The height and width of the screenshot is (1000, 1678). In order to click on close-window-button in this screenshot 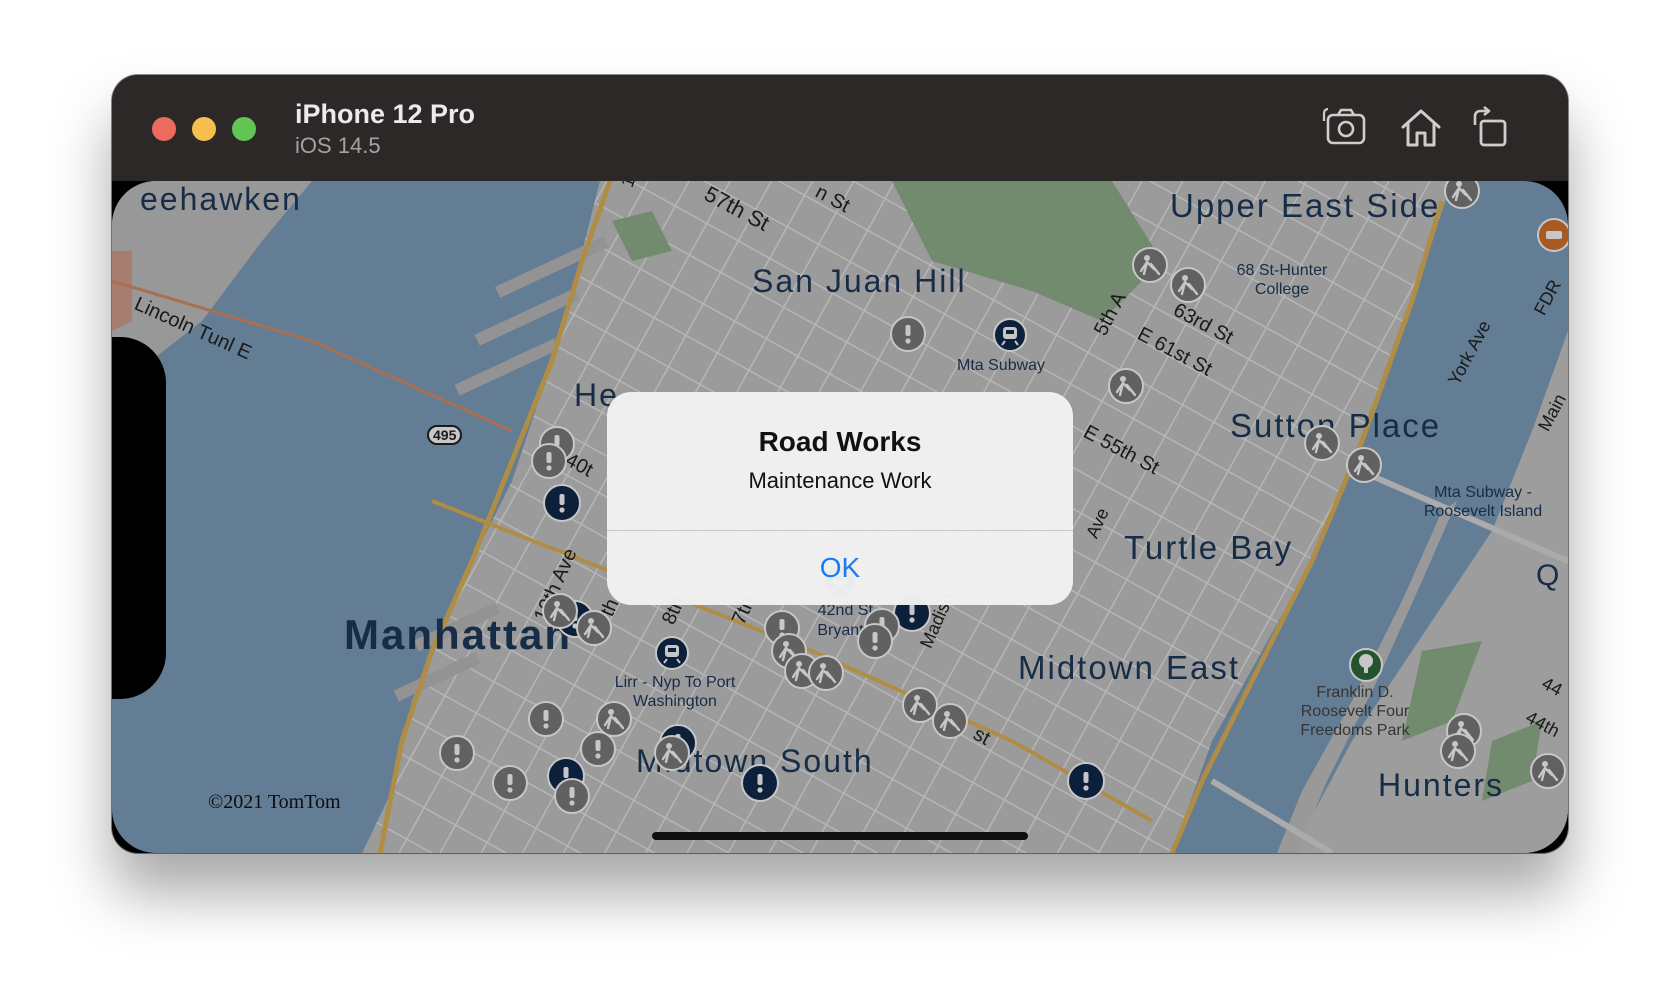, I will do `click(164, 129)`.